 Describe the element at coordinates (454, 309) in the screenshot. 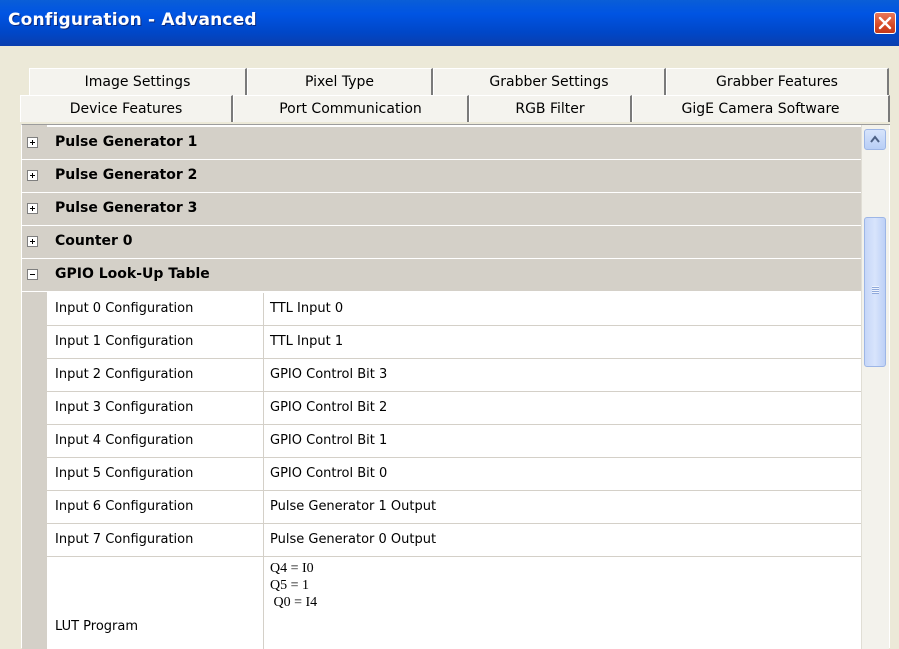

I see `property-row-input-0: Input 0 Configuration TTL Input 0` at that location.